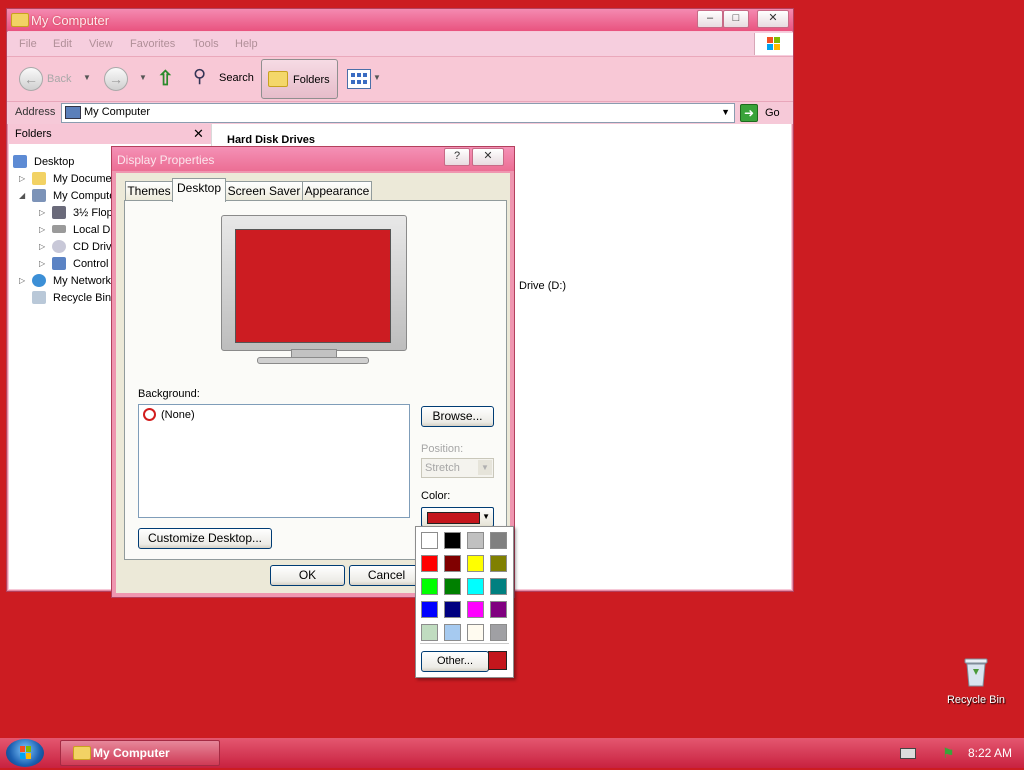 The width and height of the screenshot is (1024, 770). I want to click on window-title: My Computer, so click(70, 20).